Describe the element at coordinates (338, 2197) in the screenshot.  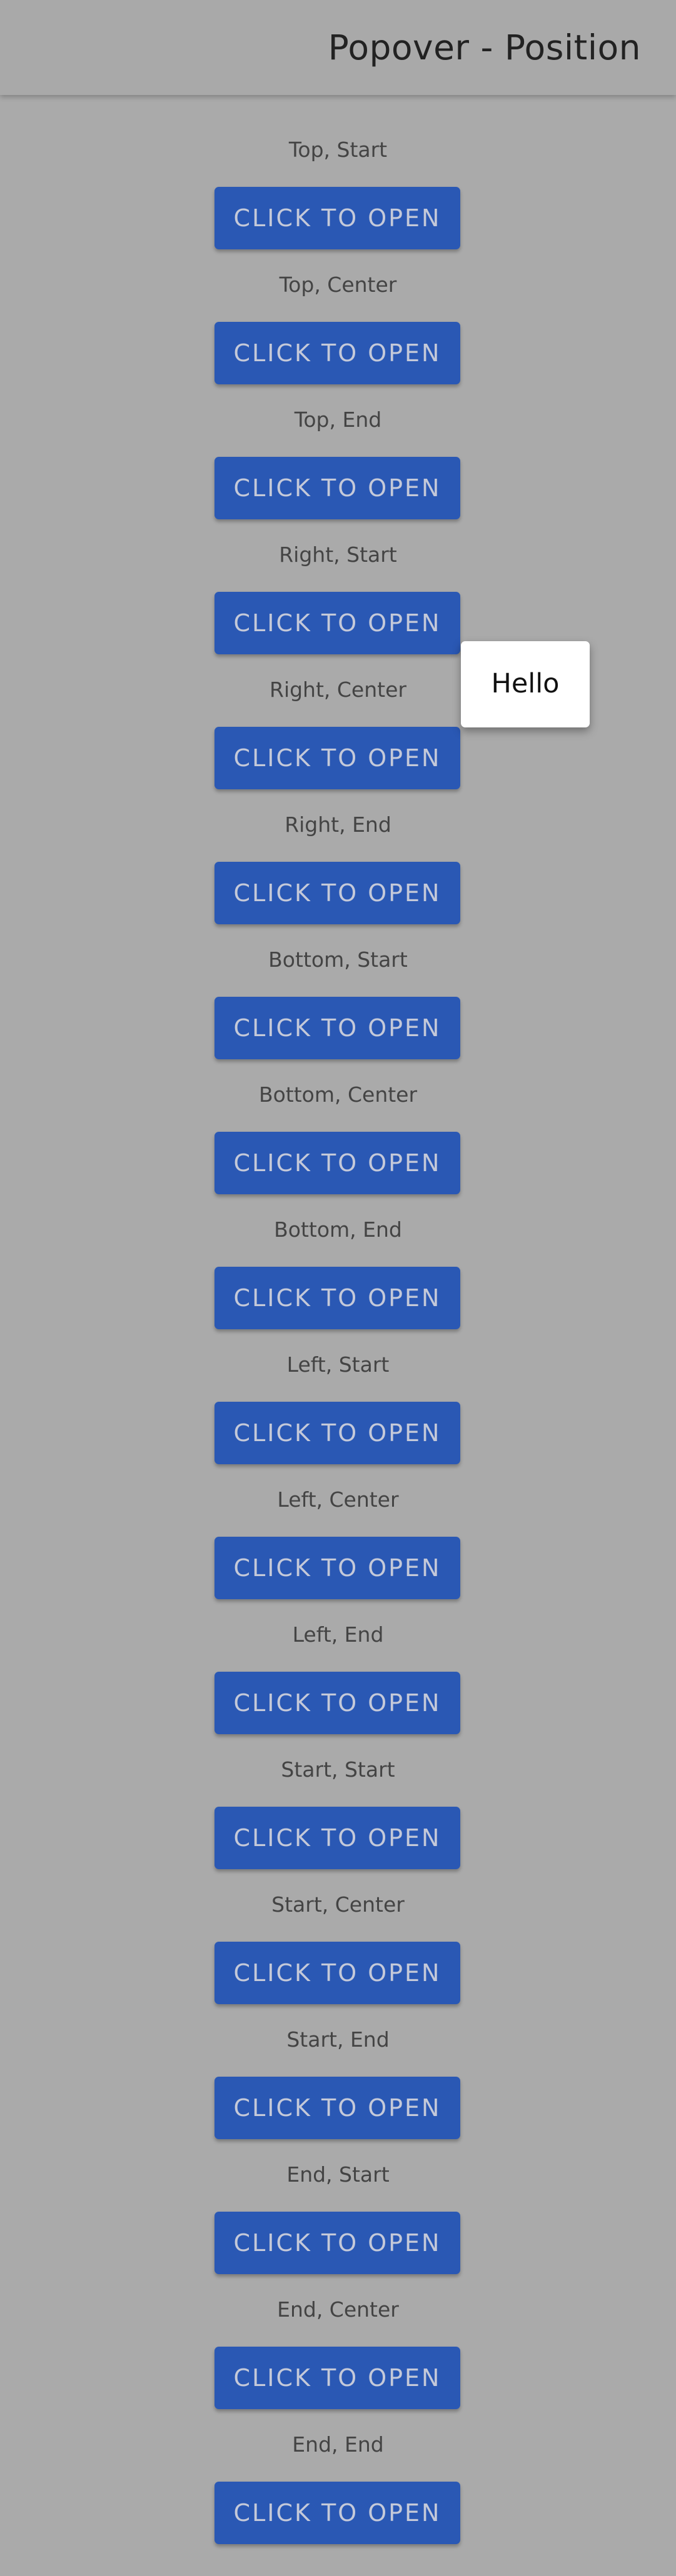
I see `position-item-end-start: End, Start CLICK TO OPEN` at that location.